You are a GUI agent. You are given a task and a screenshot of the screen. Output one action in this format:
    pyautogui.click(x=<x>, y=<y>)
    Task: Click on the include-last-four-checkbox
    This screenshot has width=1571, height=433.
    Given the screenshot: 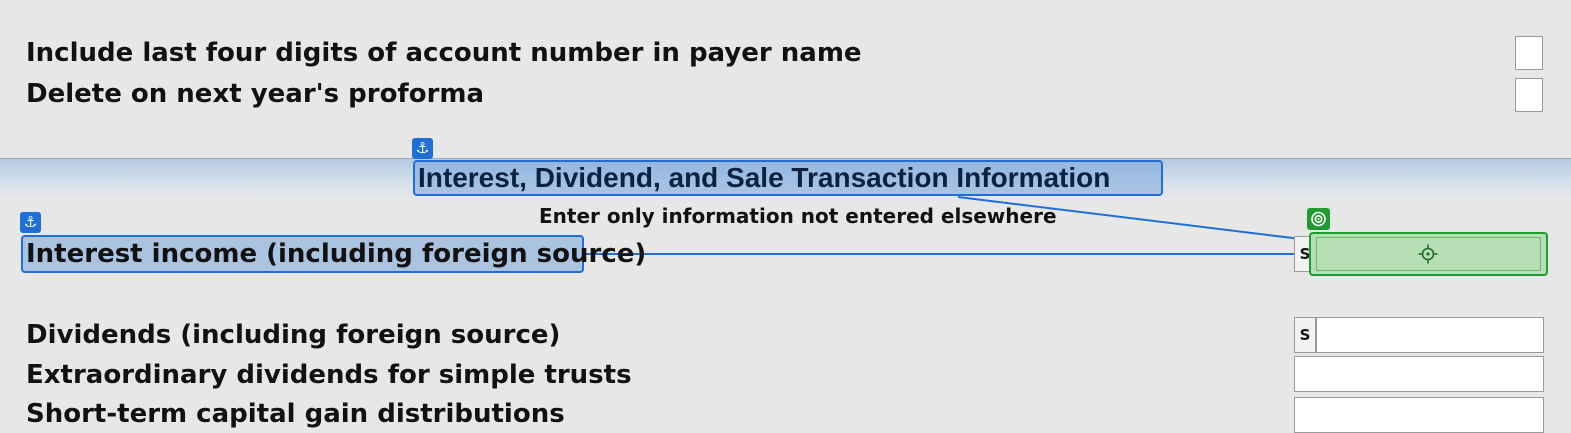 What is the action you would take?
    pyautogui.click(x=1529, y=53)
    